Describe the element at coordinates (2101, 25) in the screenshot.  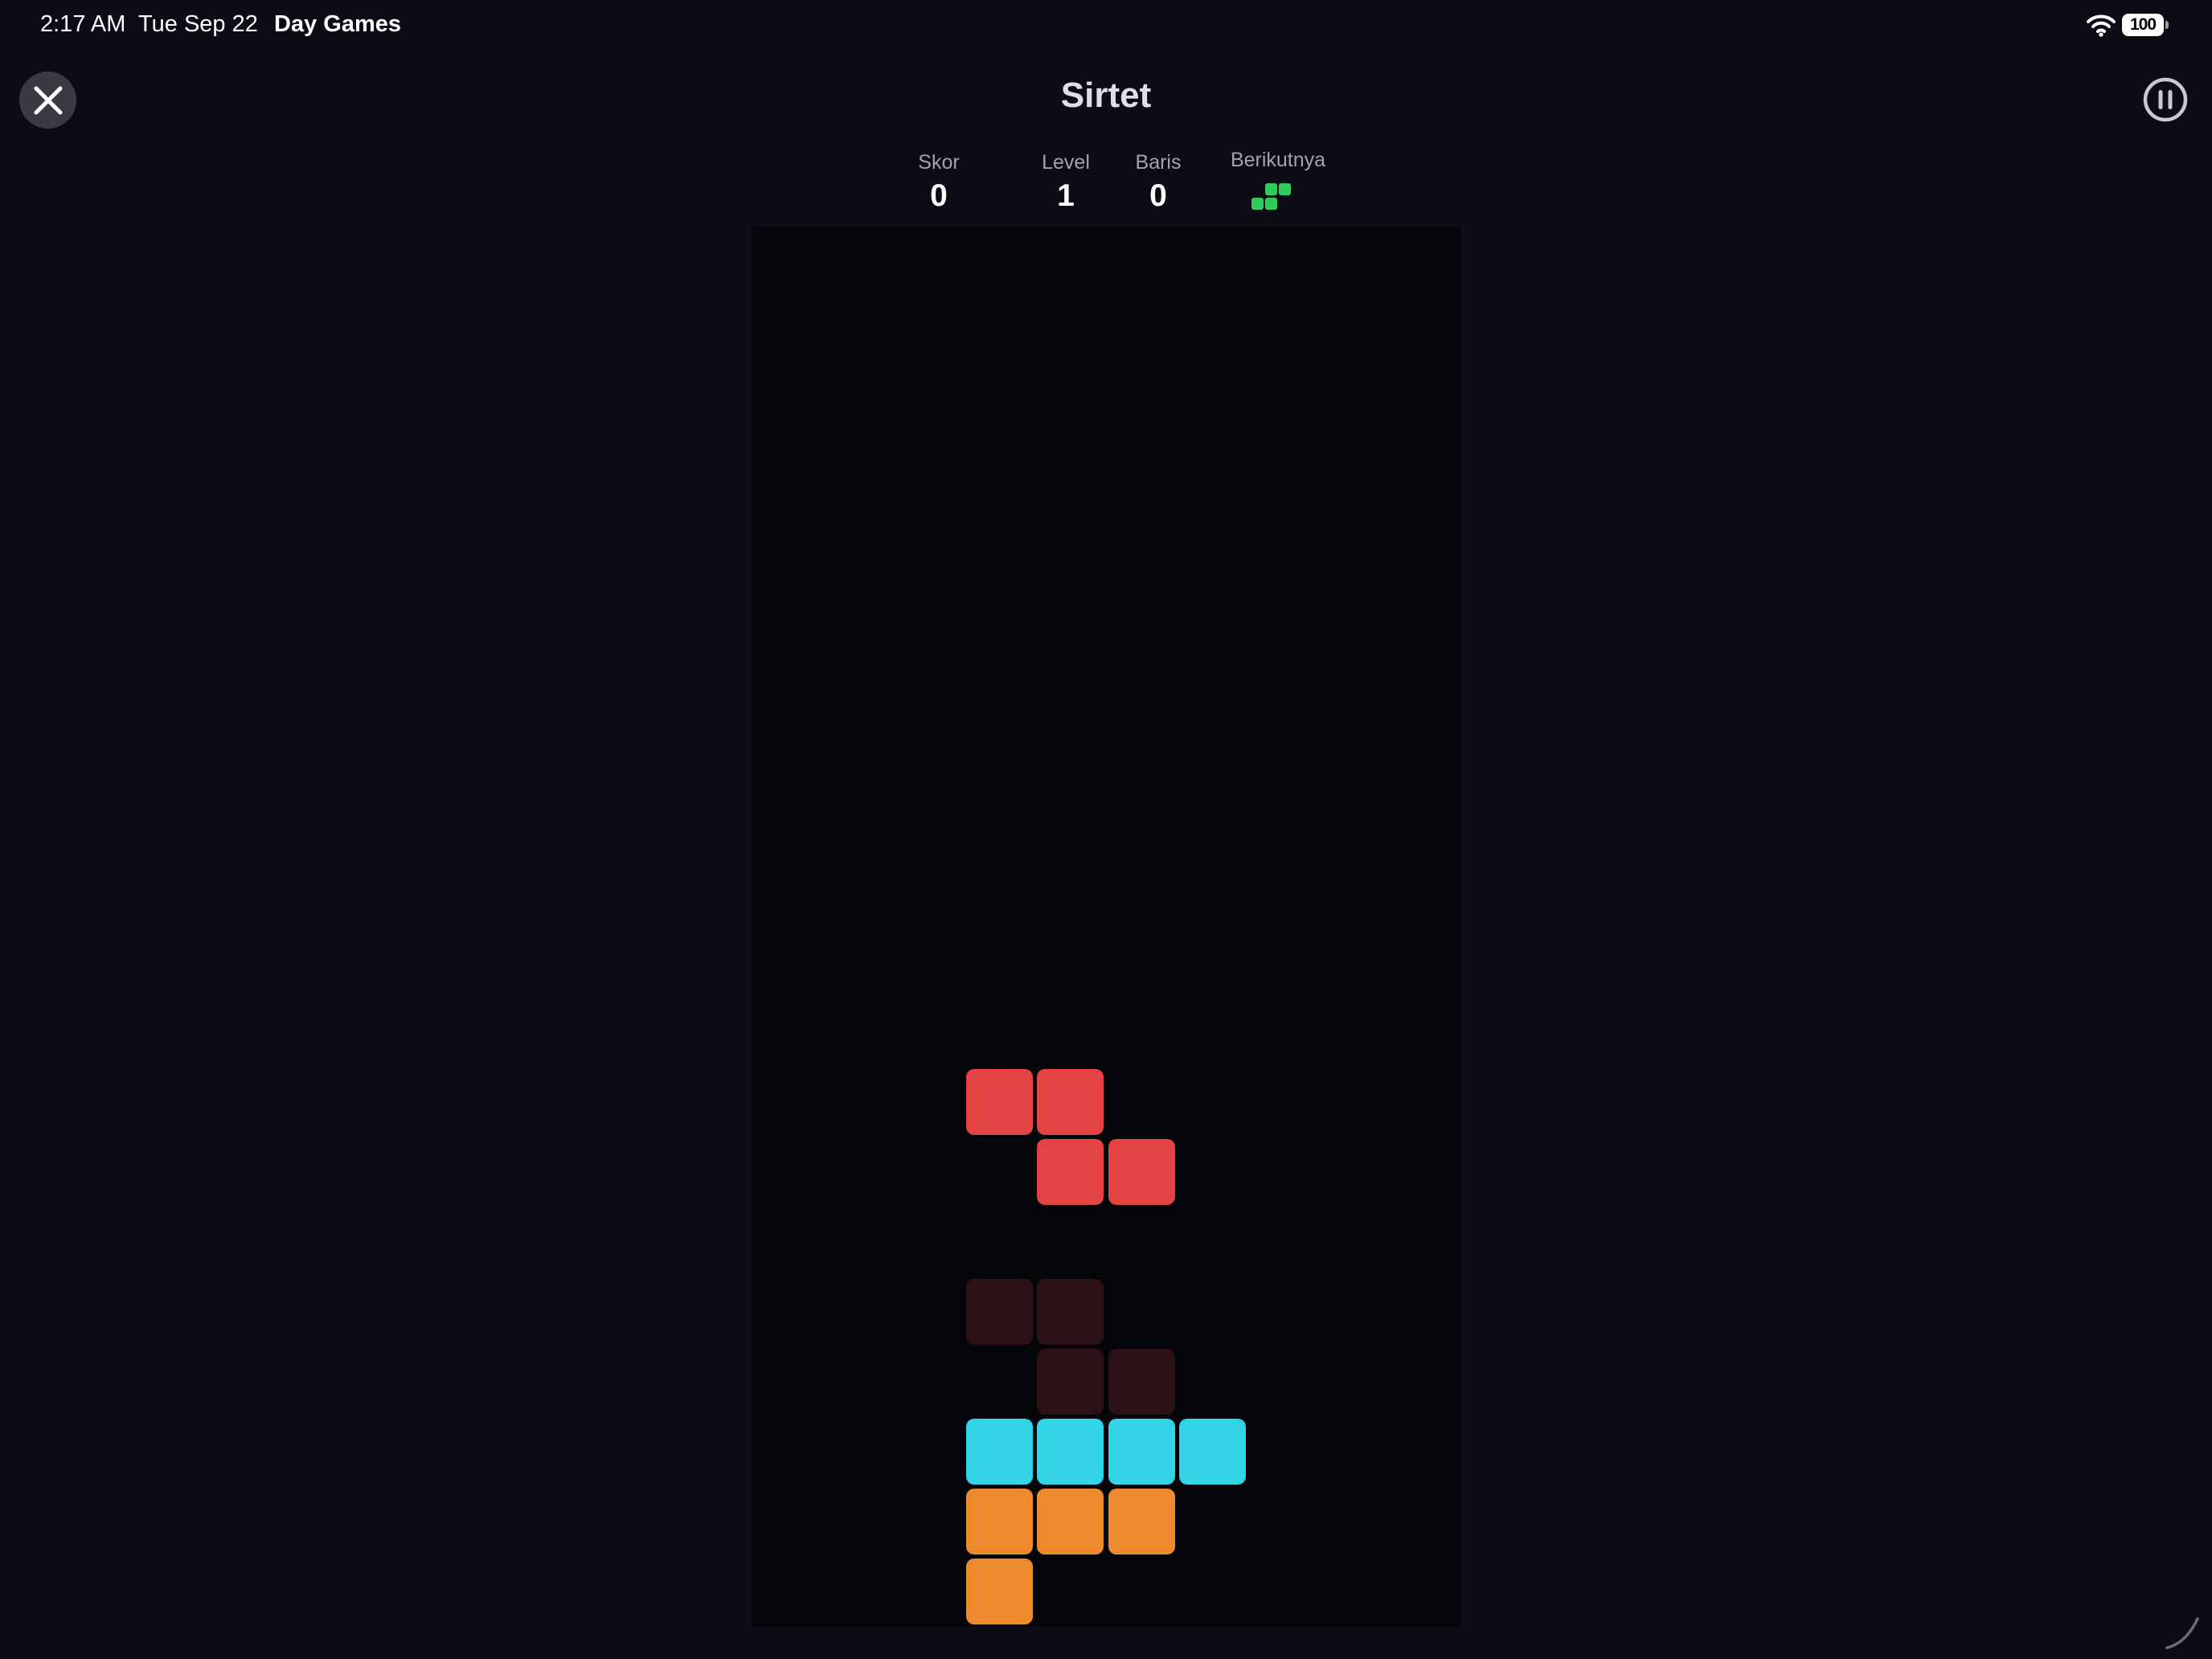
I see `wifi-icon` at that location.